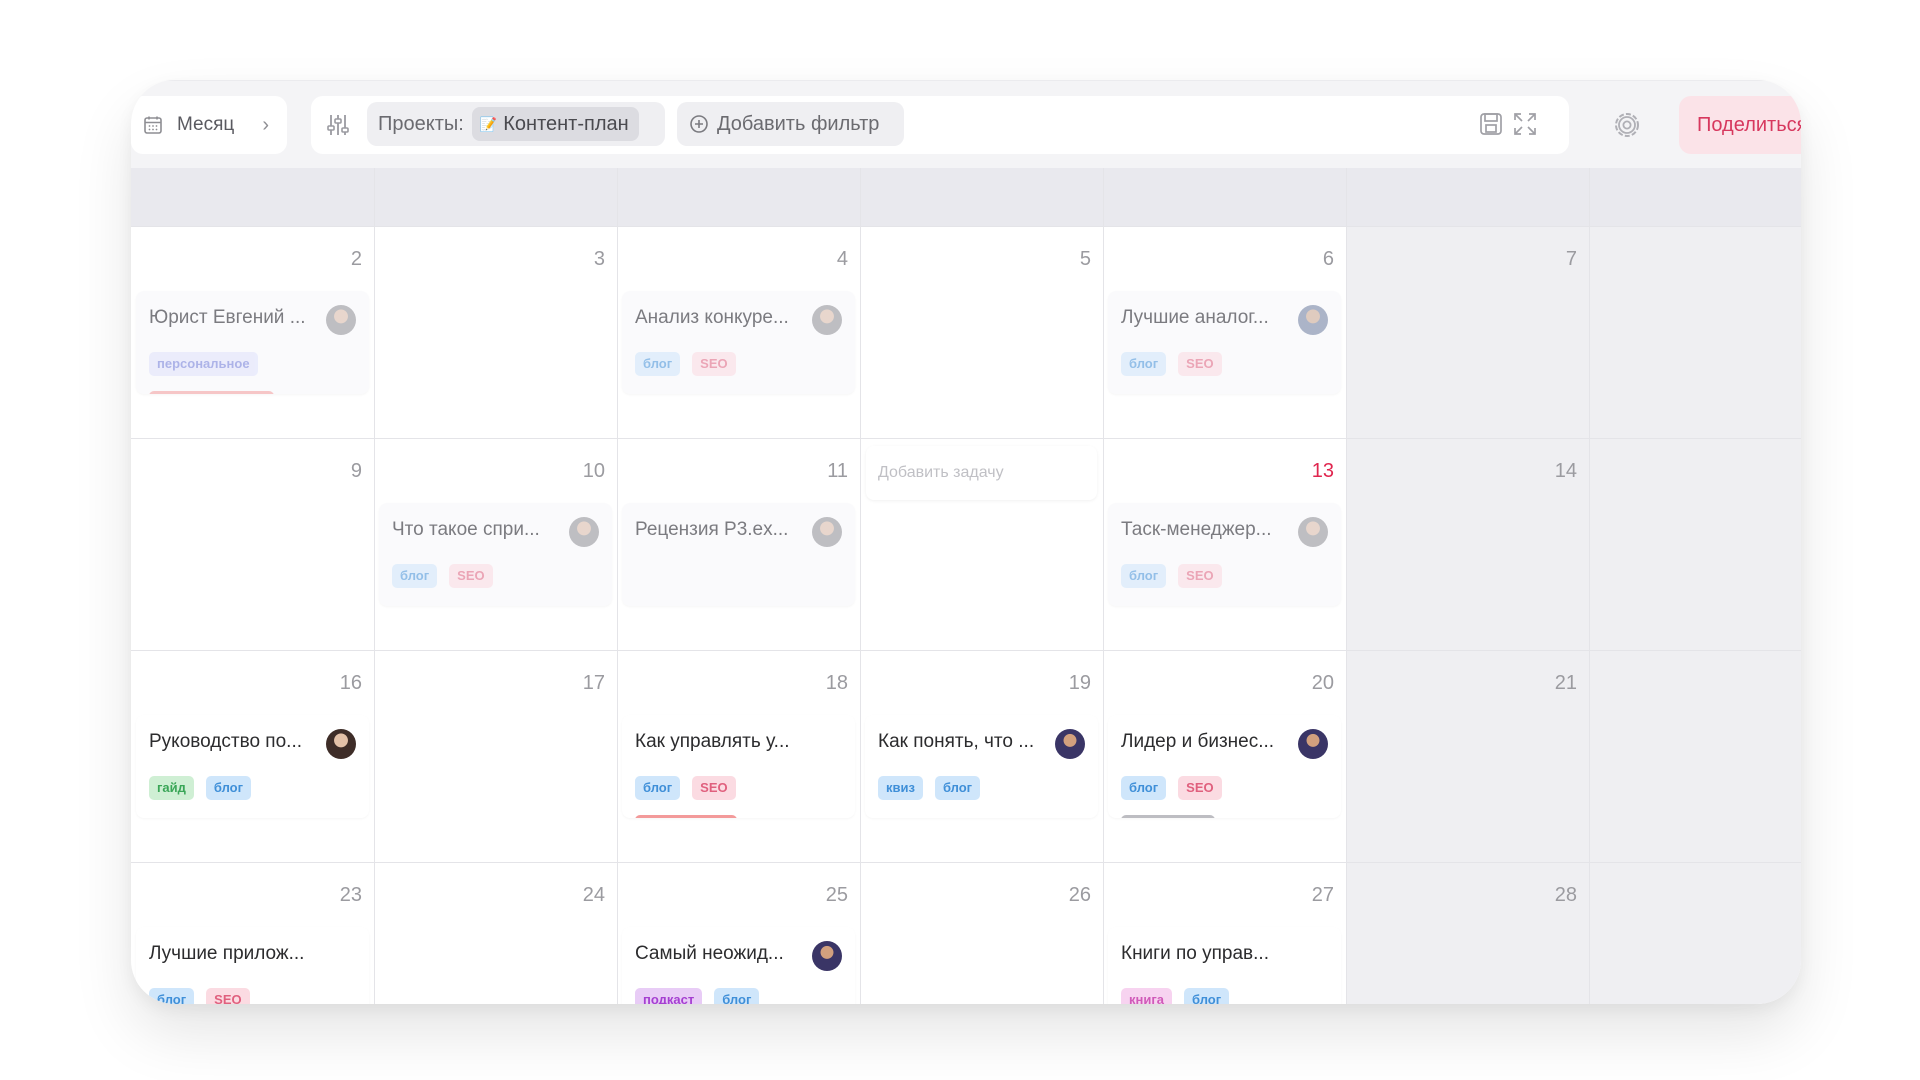 Image resolution: width=1920 pixels, height=1080 pixels. Describe the element at coordinates (1740, 125) in the screenshot. I see `share-button: Поделиться` at that location.